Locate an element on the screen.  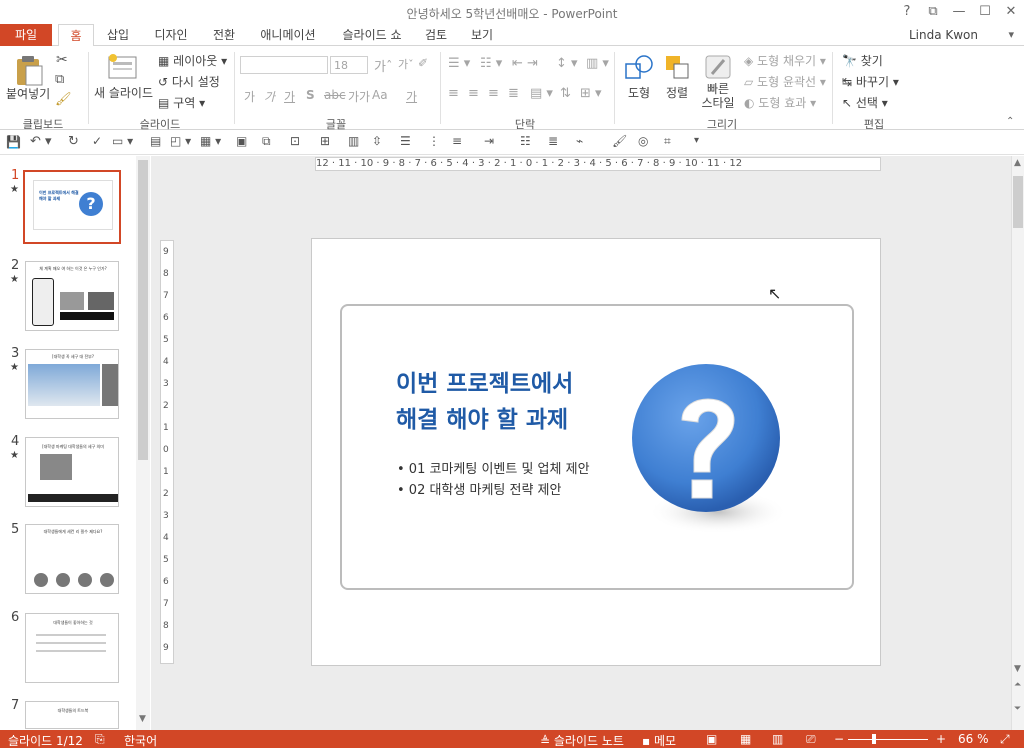
arrange-icon is located at coordinates (678, 68).